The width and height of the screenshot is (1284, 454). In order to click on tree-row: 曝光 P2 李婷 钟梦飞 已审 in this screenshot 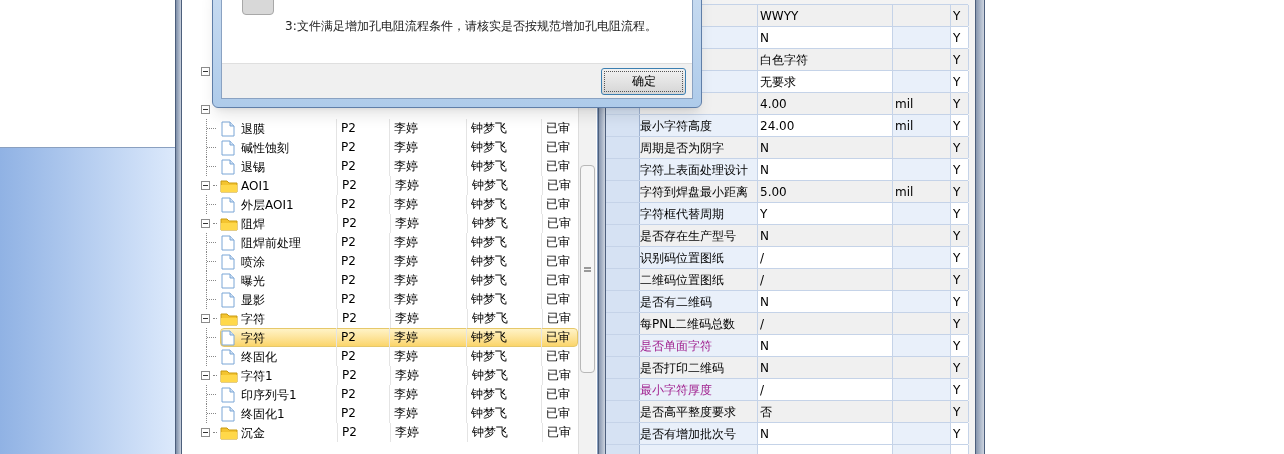, I will do `click(399, 280)`.